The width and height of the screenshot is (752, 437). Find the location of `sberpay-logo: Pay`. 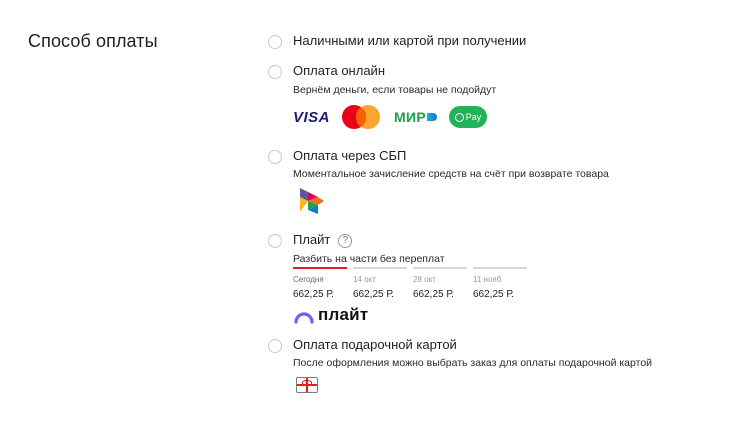

sberpay-logo: Pay is located at coordinates (467, 117).